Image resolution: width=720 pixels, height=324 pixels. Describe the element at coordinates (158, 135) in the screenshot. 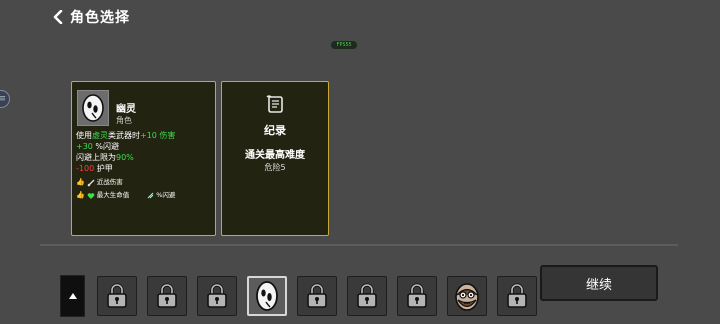

I see `stat-bonus: +10 伤害` at that location.